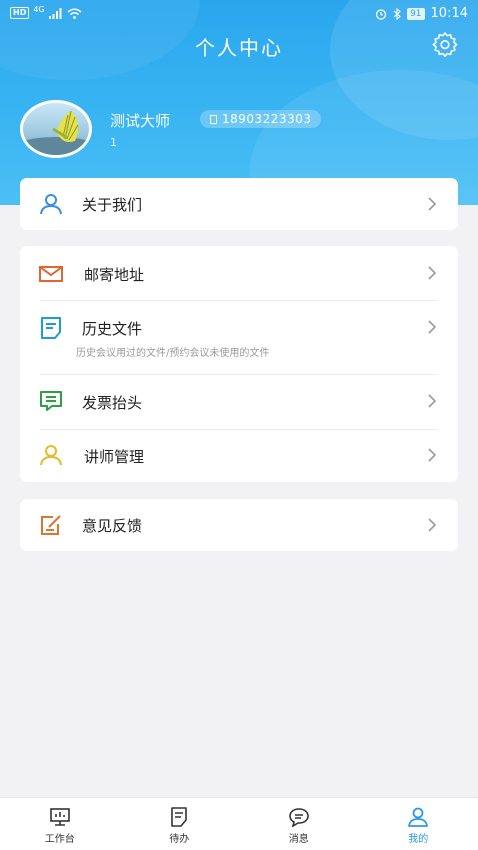  I want to click on leaf-image, so click(56, 132).